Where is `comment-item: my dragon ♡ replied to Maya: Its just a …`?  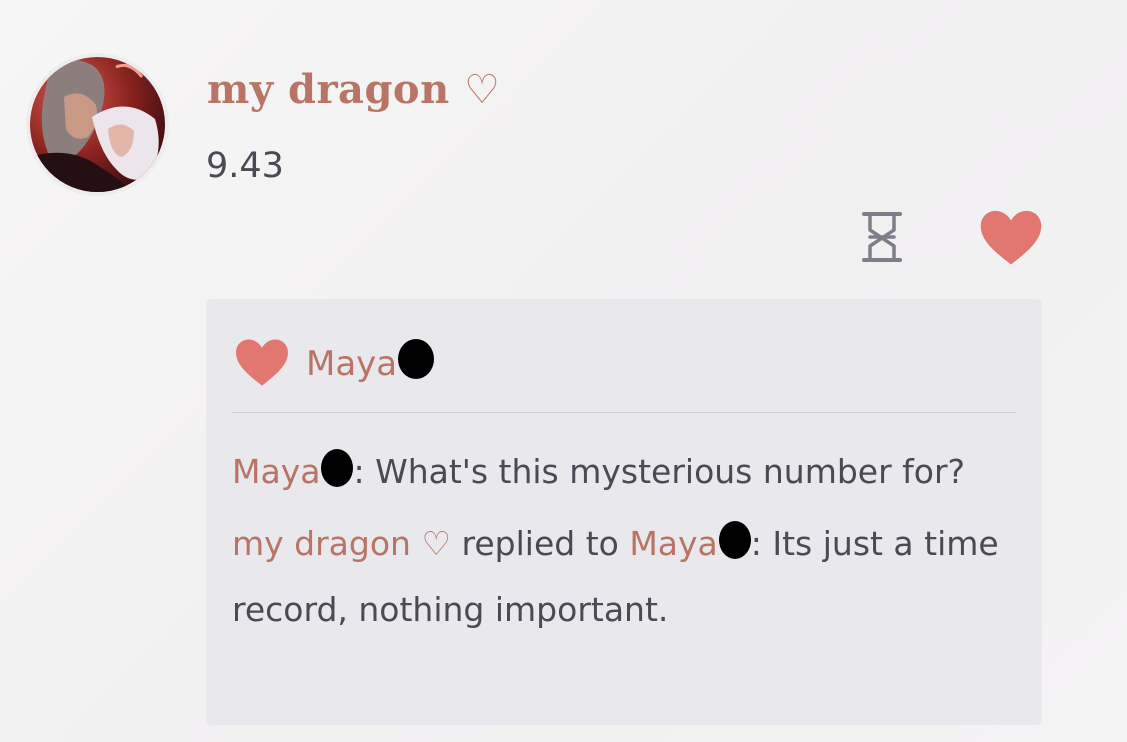 comment-item: my dragon ♡ replied to Maya: Its just a … is located at coordinates (624, 577).